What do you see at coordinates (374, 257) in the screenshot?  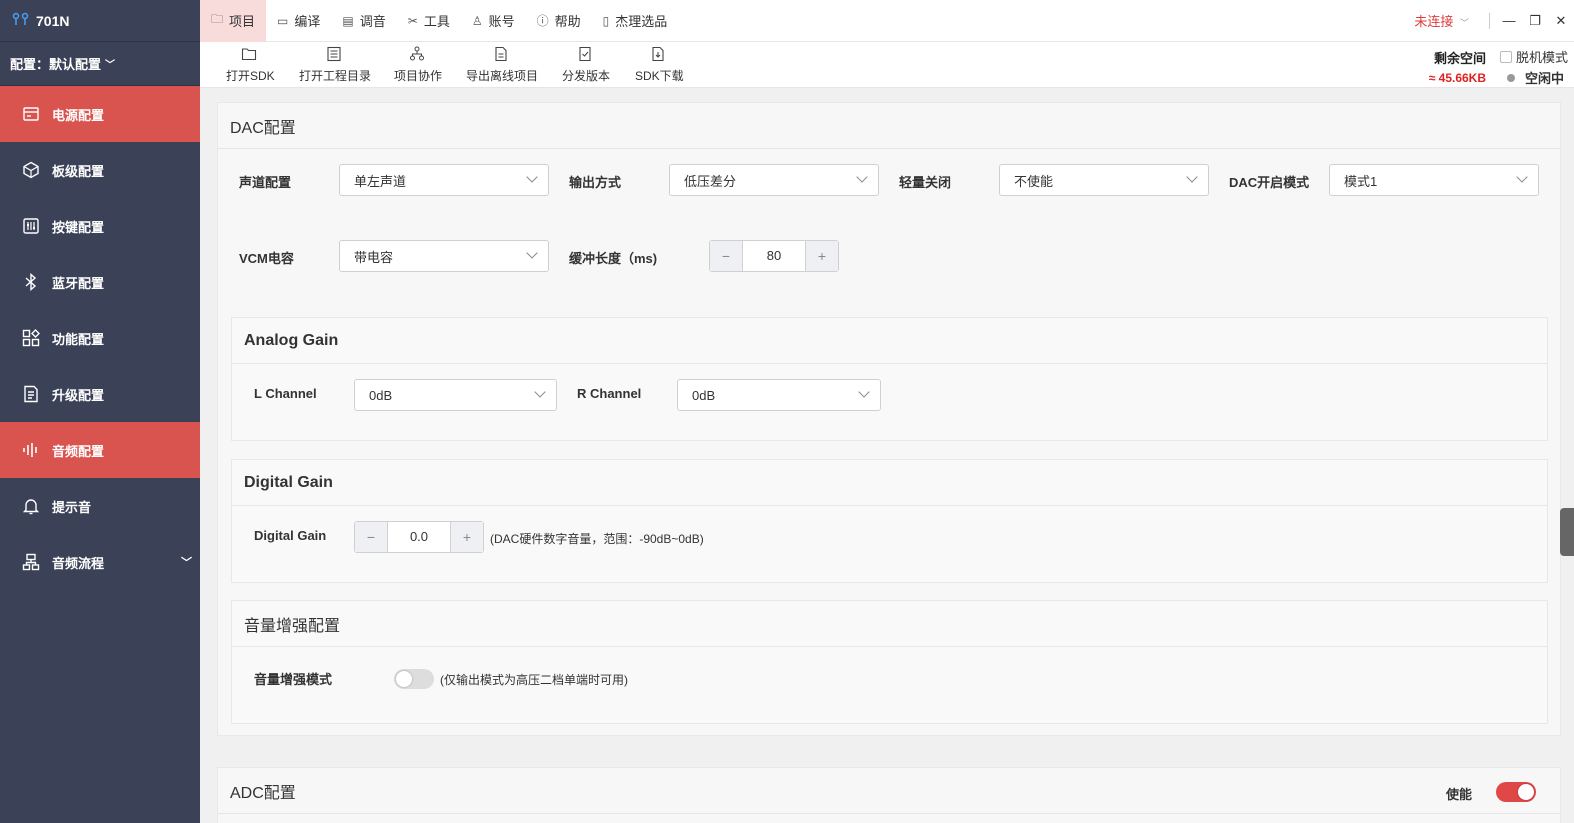 I see `select-value: 带电容` at bounding box center [374, 257].